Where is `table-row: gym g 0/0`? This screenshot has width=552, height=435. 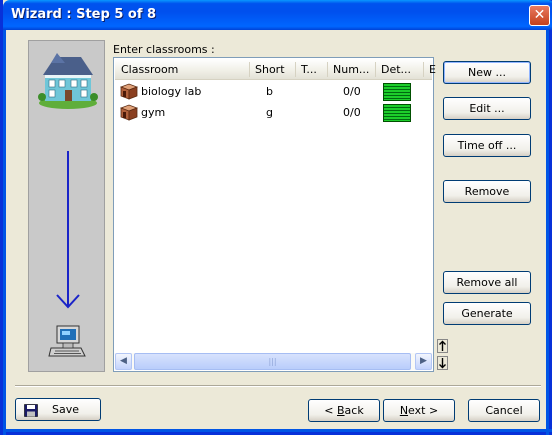 table-row: gym g 0/0 is located at coordinates (273, 112).